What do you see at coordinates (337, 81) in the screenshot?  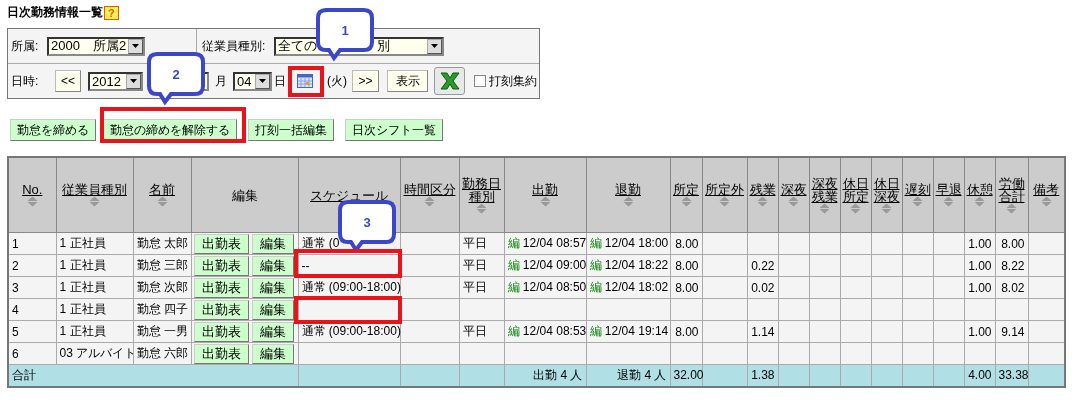 I see `weekday-label: (火)` at bounding box center [337, 81].